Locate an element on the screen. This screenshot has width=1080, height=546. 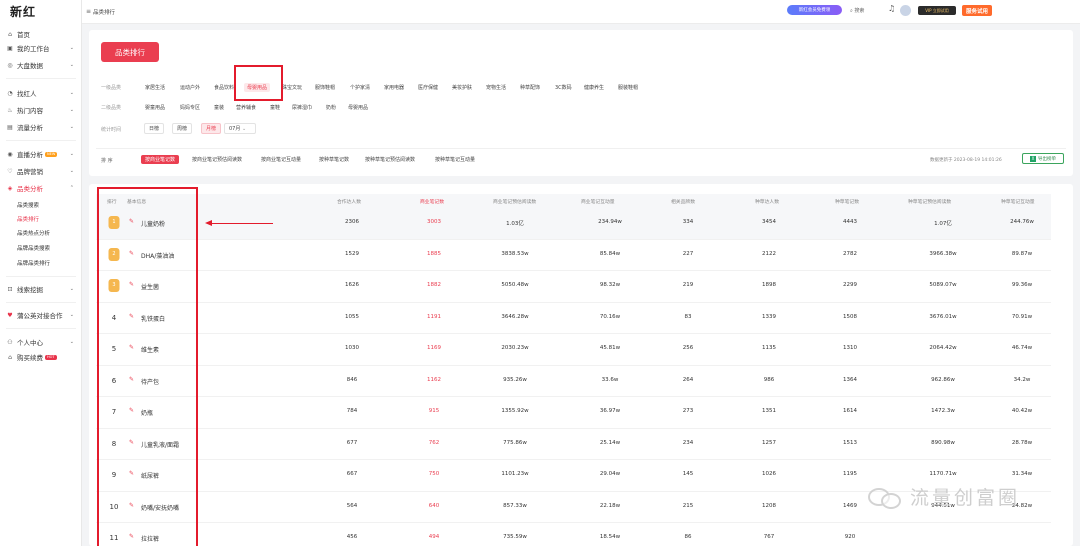
table-cell: 25.14w is located at coordinates (610, 442).